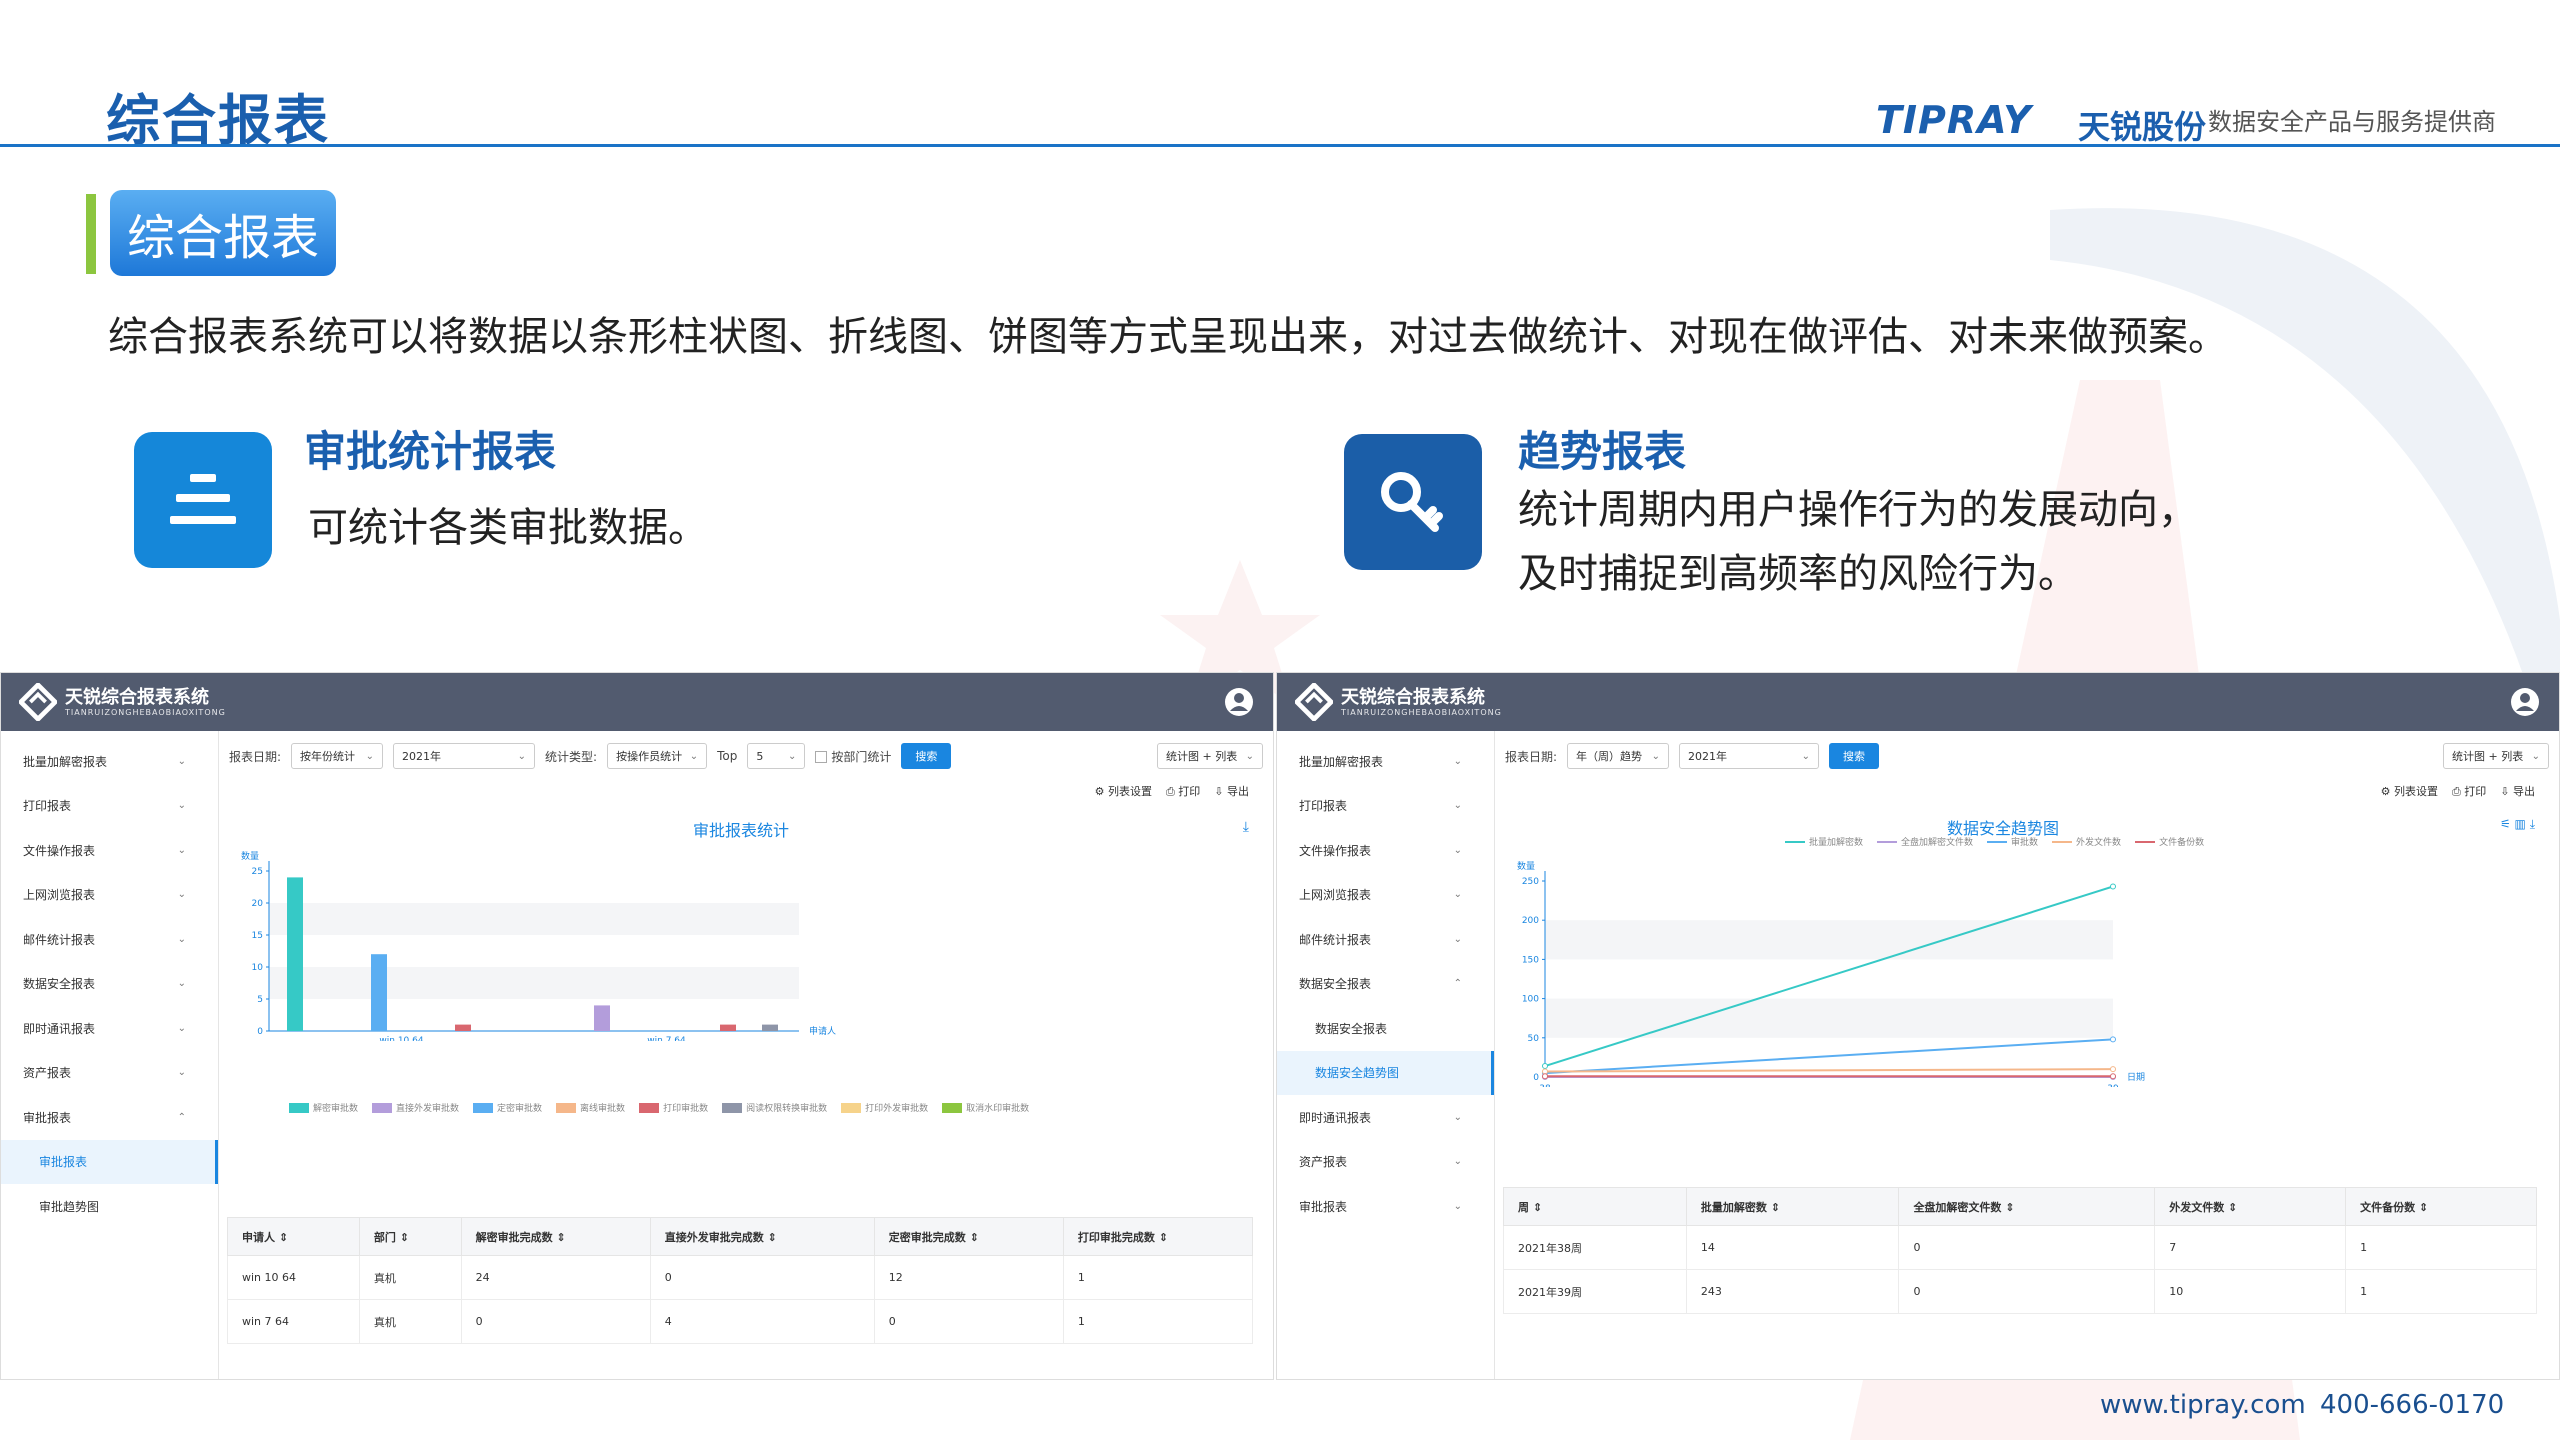 Image resolution: width=2560 pixels, height=1440 pixels. Describe the element at coordinates (1618, 756) in the screenshot. I see `date-mode-select: 年（周）趋势 ⌄` at that location.